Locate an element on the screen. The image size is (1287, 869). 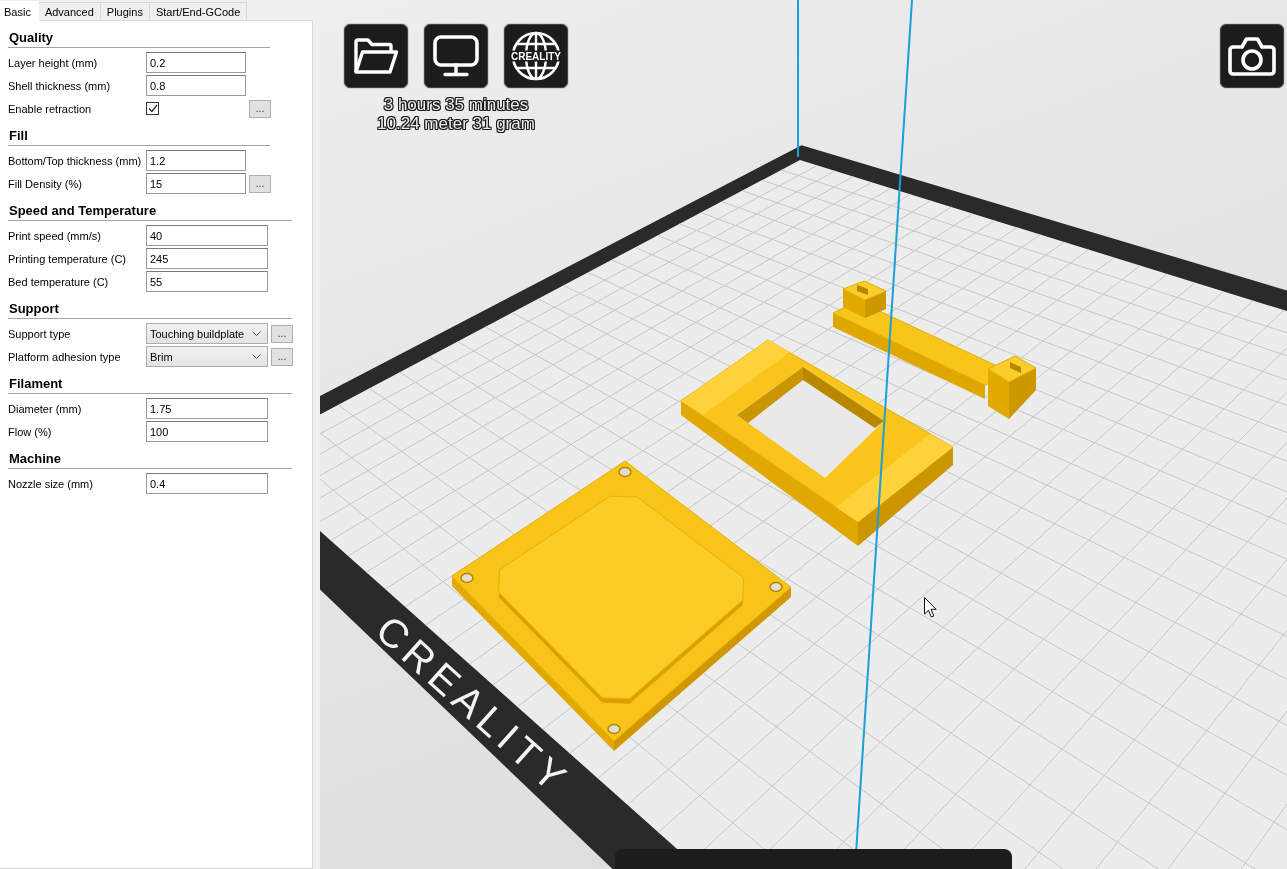
print-time-text: 3 hours 35 minutes is located at coordinates (456, 104).